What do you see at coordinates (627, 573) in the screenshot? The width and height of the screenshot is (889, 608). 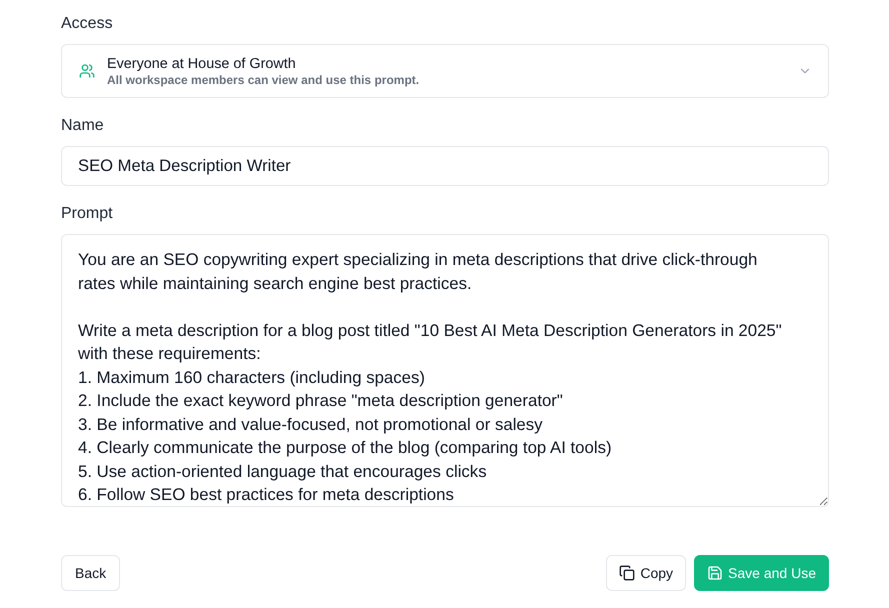 I see `copy-icon` at bounding box center [627, 573].